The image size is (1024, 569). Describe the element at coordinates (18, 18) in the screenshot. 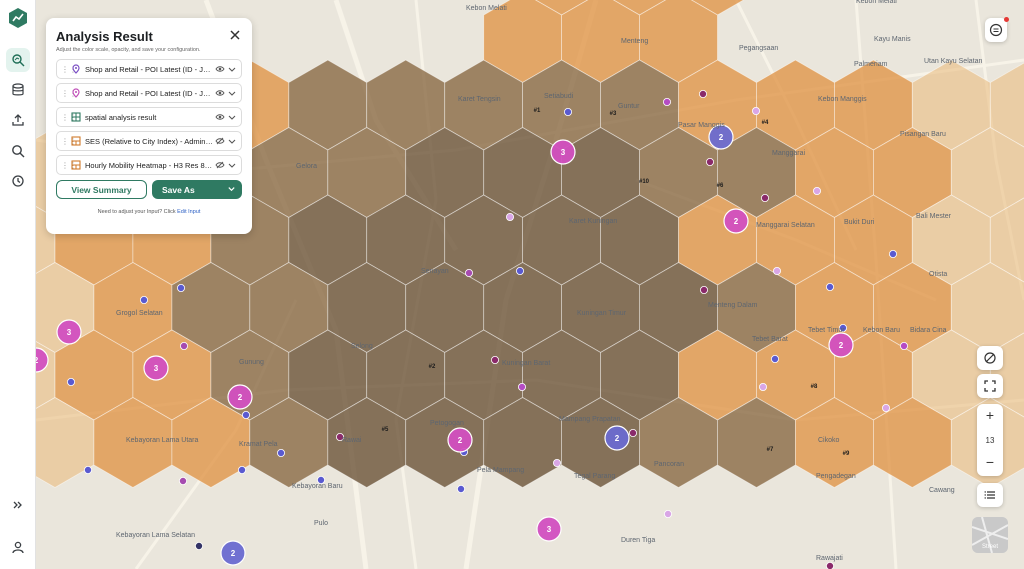

I see `logo-icon` at that location.